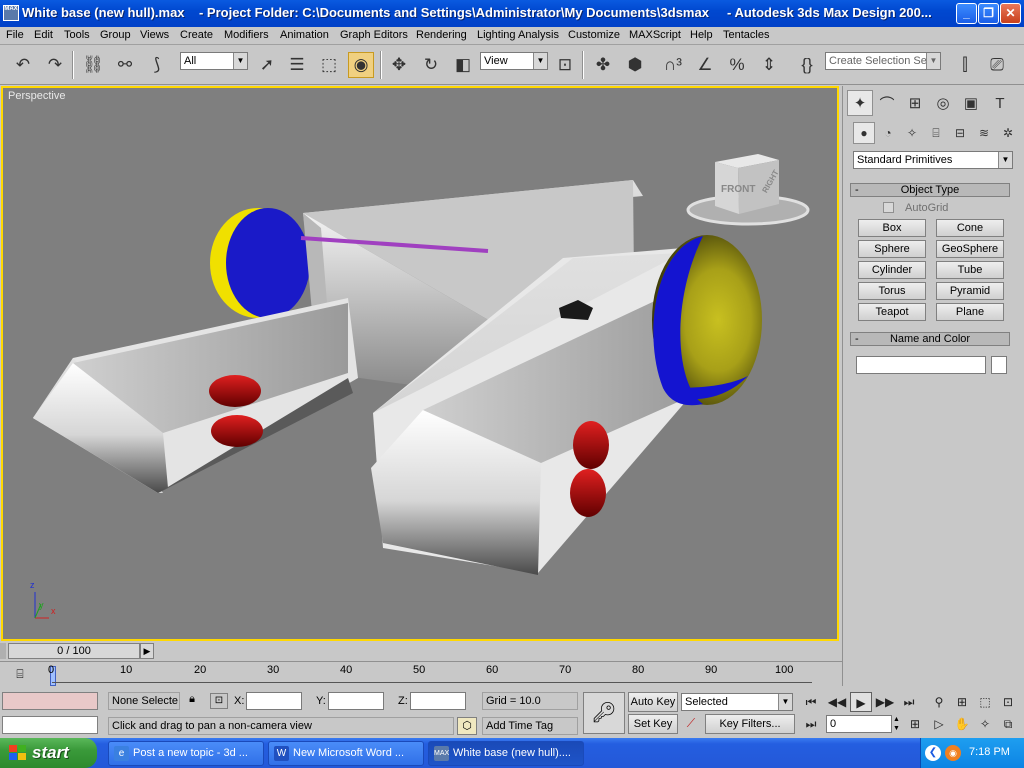 This screenshot has height=768, width=1024. What do you see at coordinates (962, 702) in the screenshot?
I see `zoom-all-icon: ⊞` at bounding box center [962, 702].